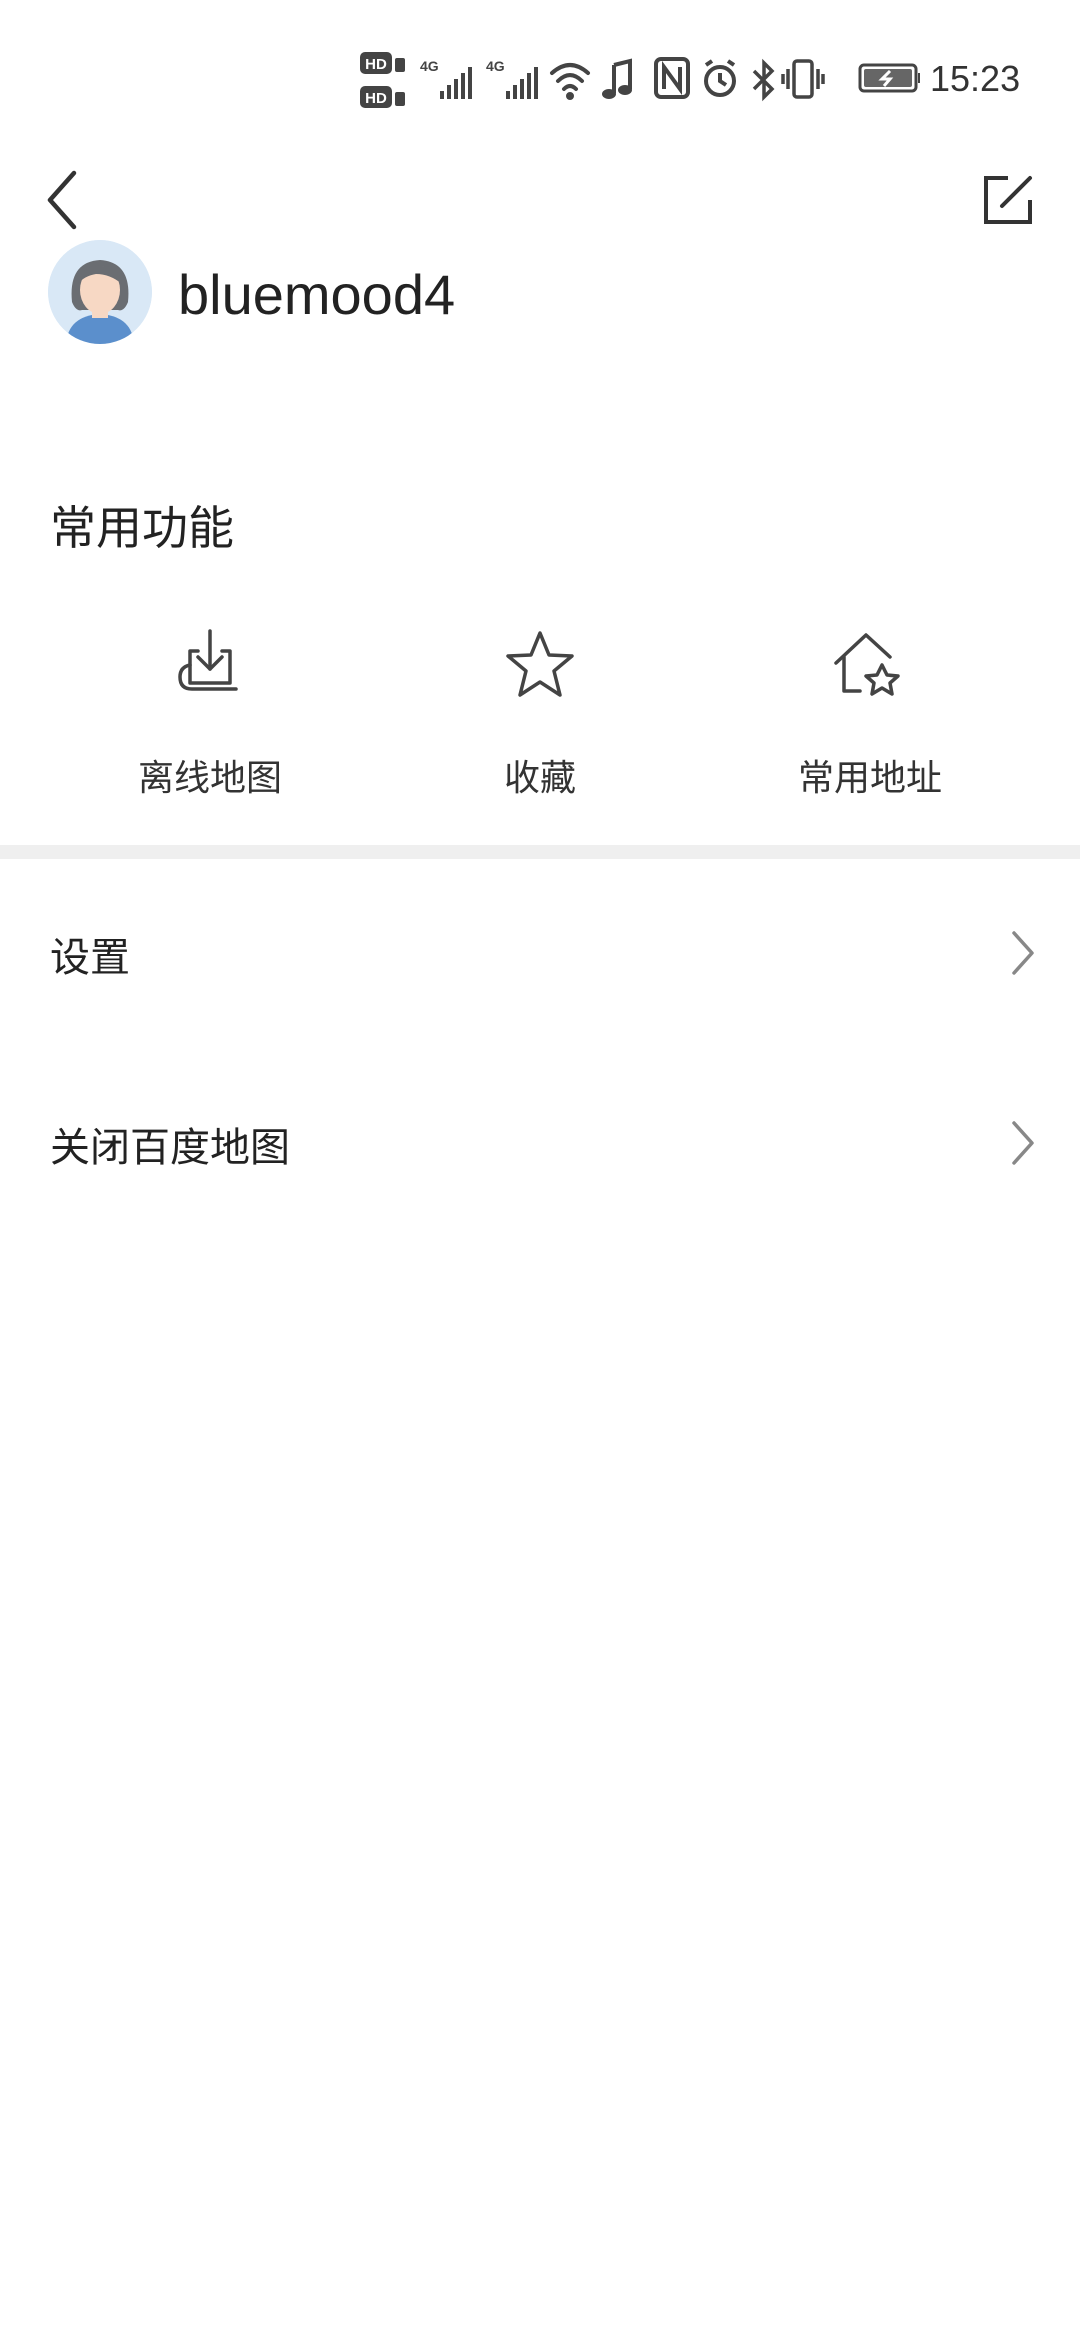 The image size is (1080, 2340). I want to click on status-bar: HD HD 4G 4G 15:23, so click(540, 75).